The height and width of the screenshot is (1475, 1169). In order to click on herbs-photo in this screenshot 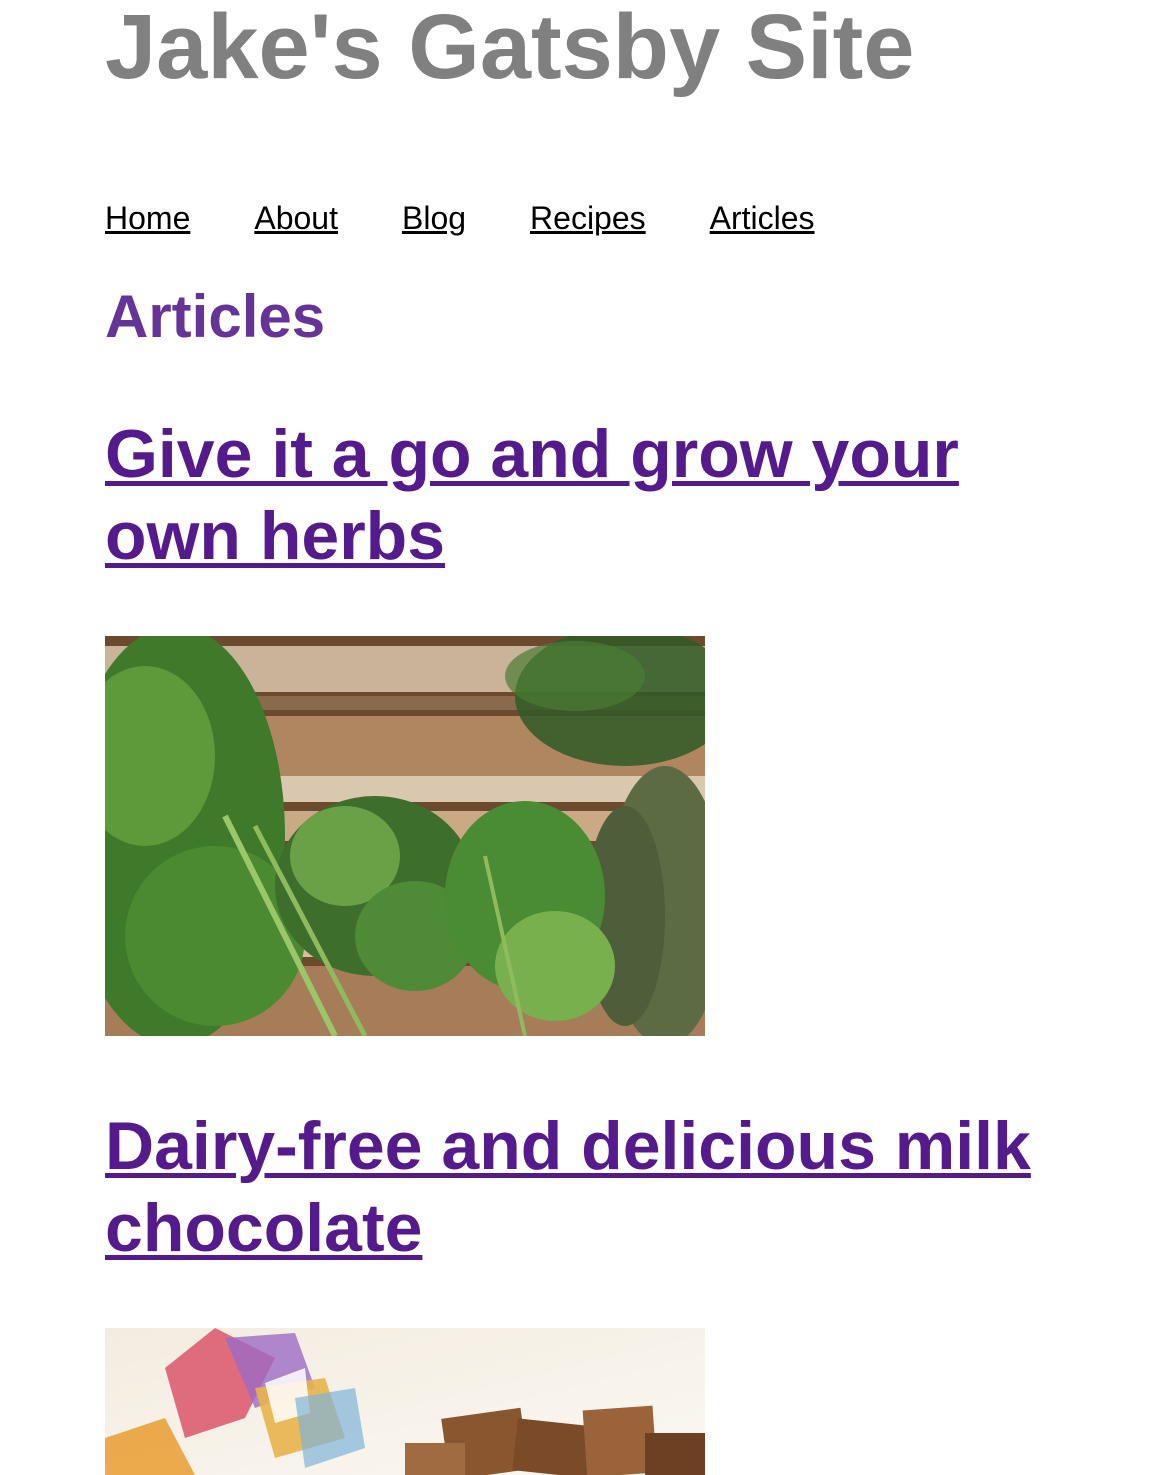, I will do `click(405, 836)`.